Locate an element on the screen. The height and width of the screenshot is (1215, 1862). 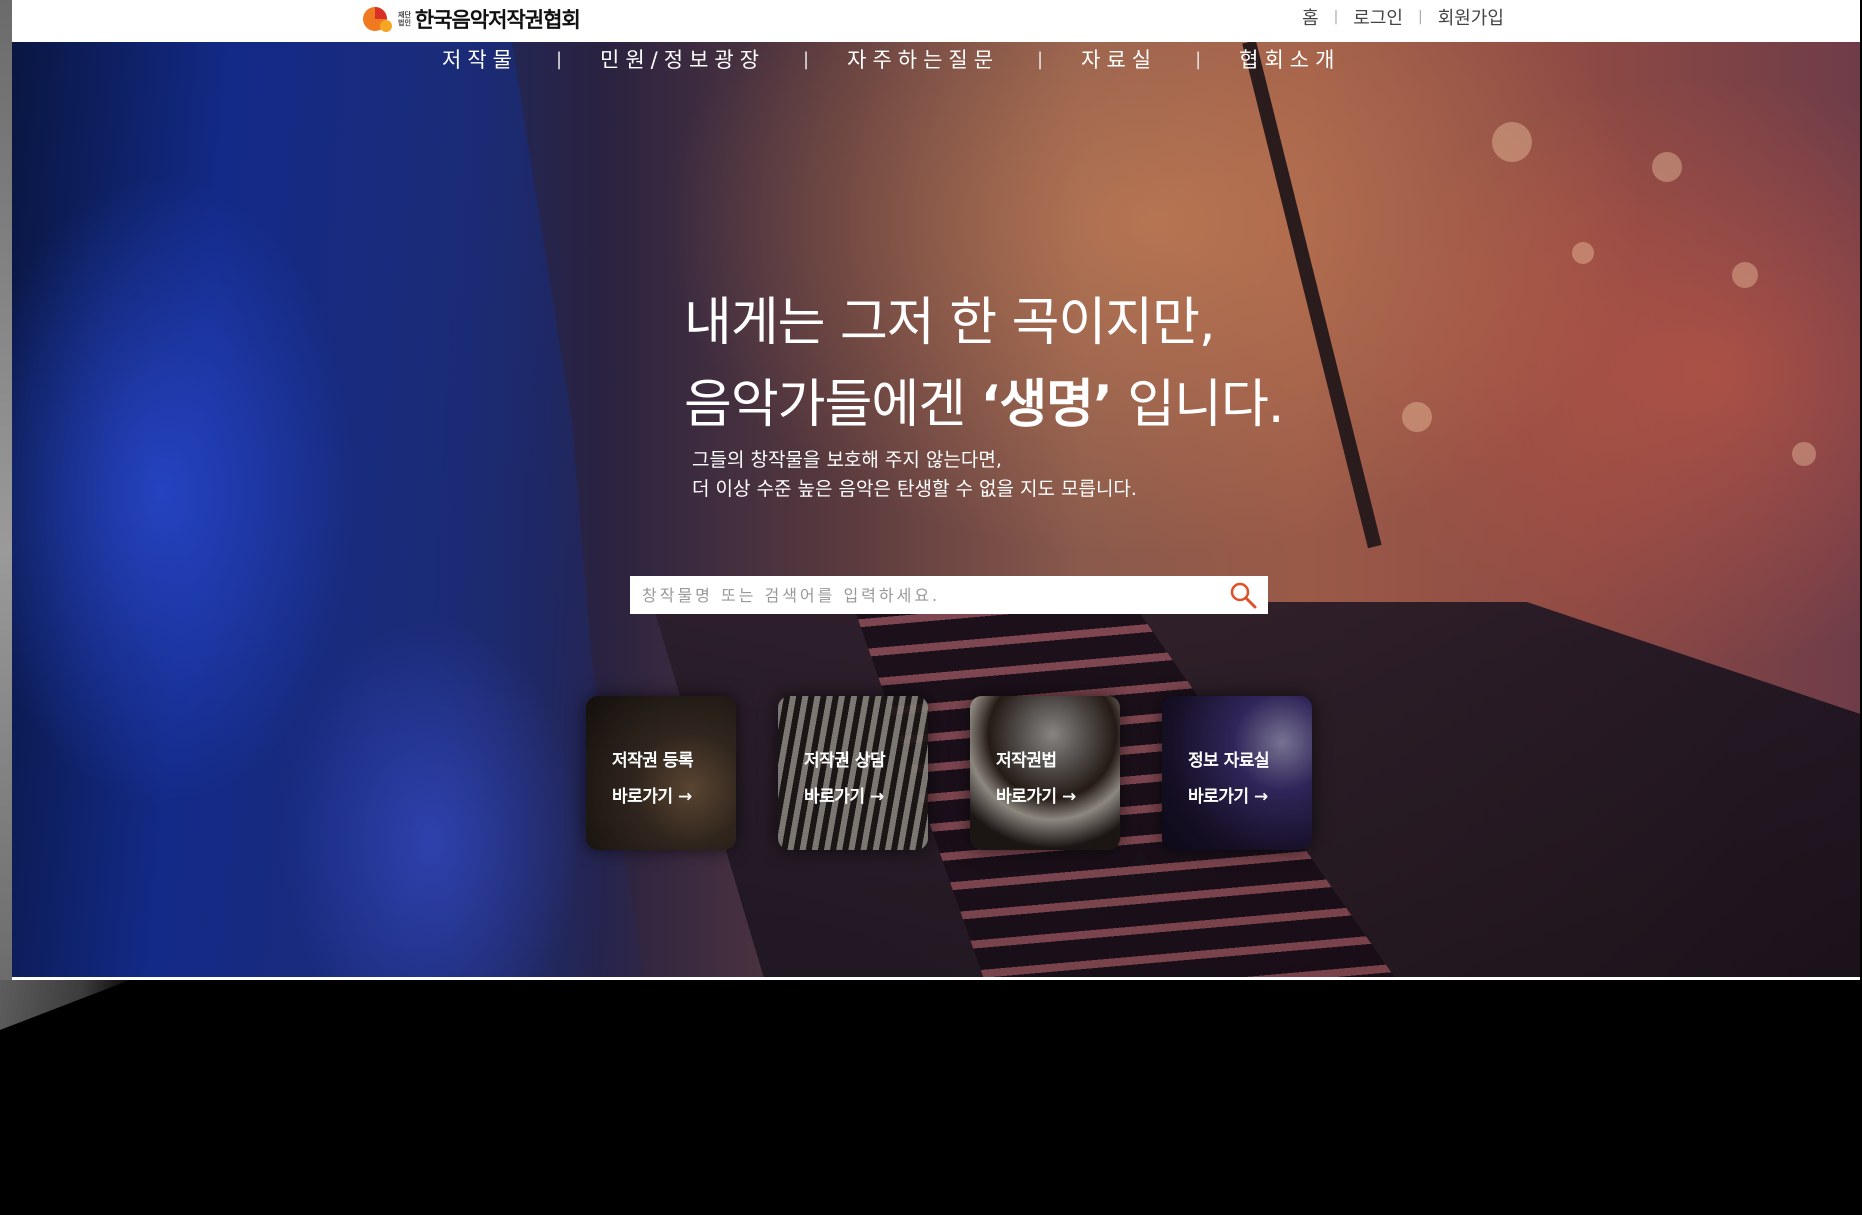
subtext-line2: 더 이상 수준 높은 음악은 탄생할 수 없을 지도 모릅니다. is located at coordinates (914, 489).